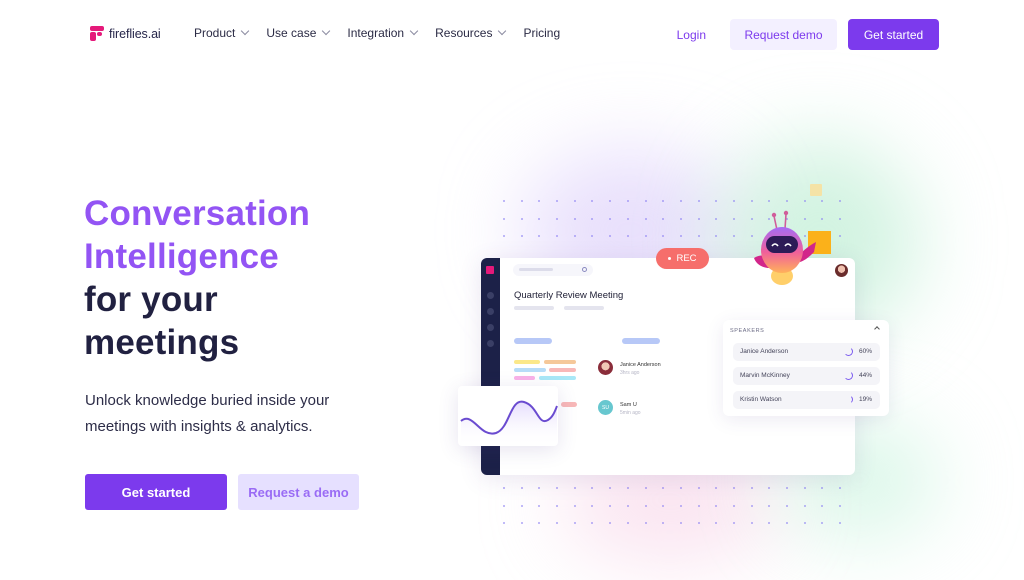  I want to click on record-badge: REC, so click(682, 258).